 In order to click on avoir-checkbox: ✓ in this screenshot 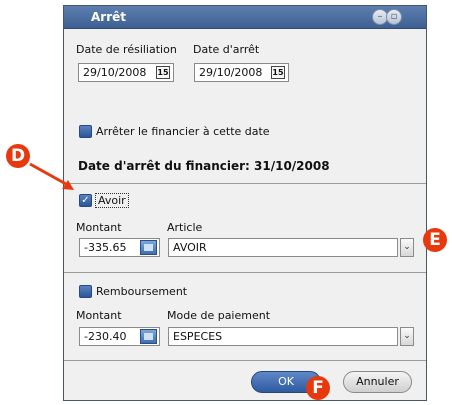, I will do `click(85, 200)`.